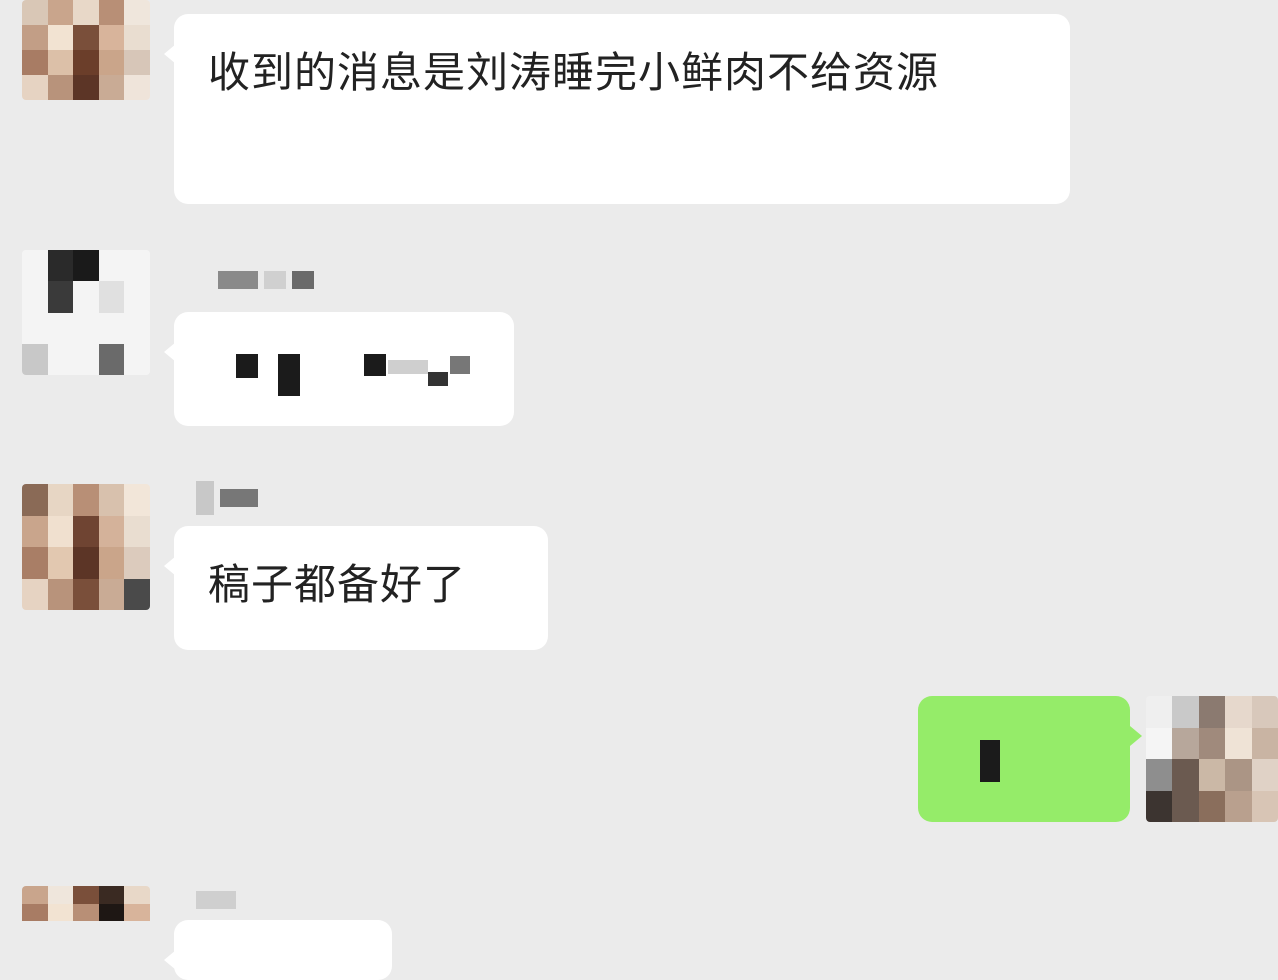 The height and width of the screenshot is (980, 1278). What do you see at coordinates (337, 584) in the screenshot?
I see `message-text: 稿子都备好了` at bounding box center [337, 584].